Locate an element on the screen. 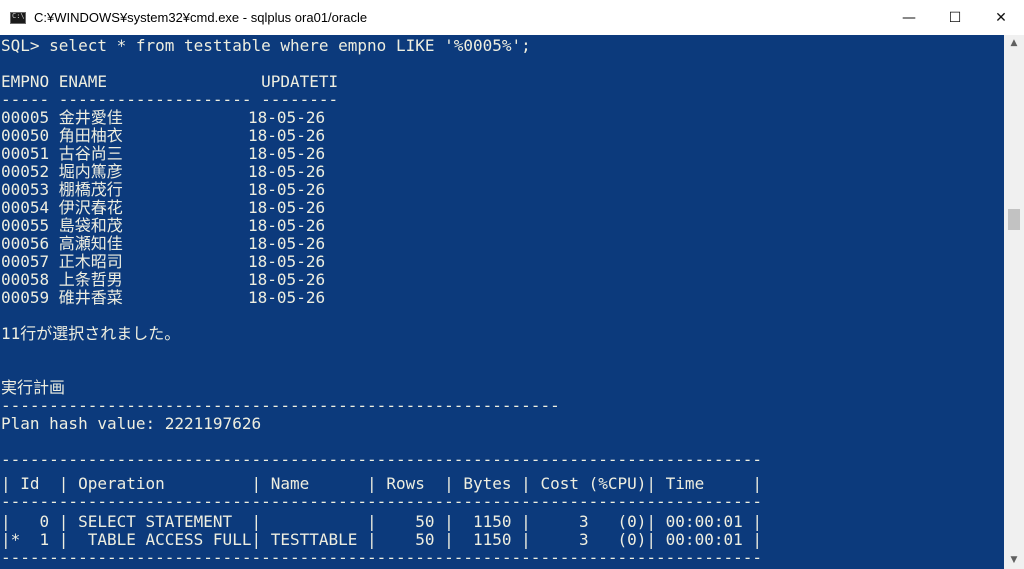  minimize-button: — is located at coordinates (909, 17).